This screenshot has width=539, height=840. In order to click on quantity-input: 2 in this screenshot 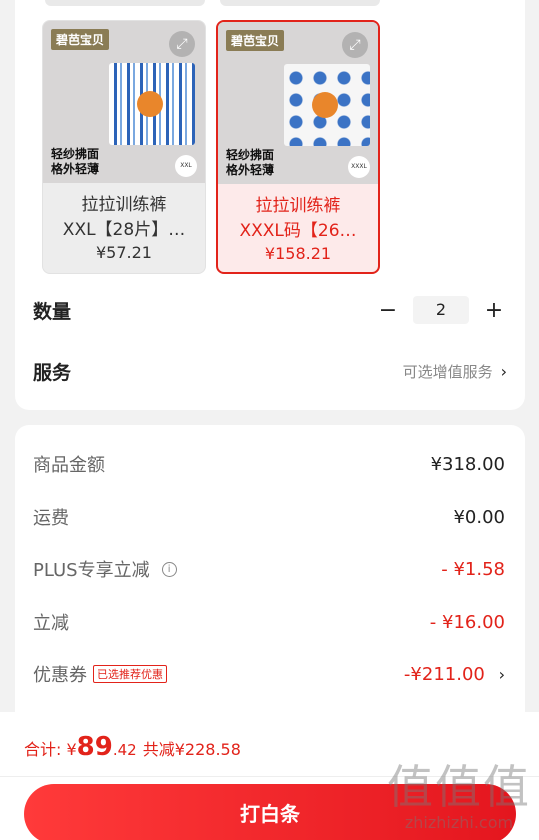, I will do `click(441, 310)`.